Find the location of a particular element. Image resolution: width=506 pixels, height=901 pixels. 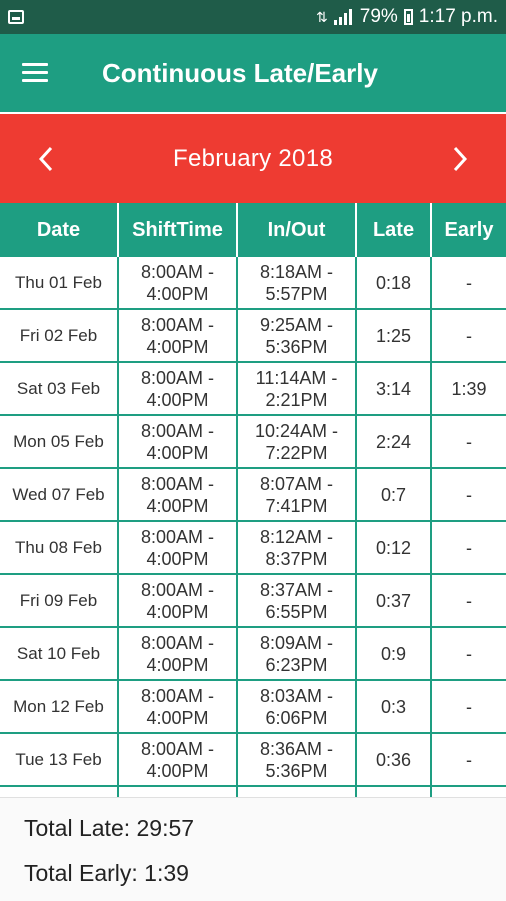

column-header-shifttime: ShiftTime is located at coordinates (178, 230).